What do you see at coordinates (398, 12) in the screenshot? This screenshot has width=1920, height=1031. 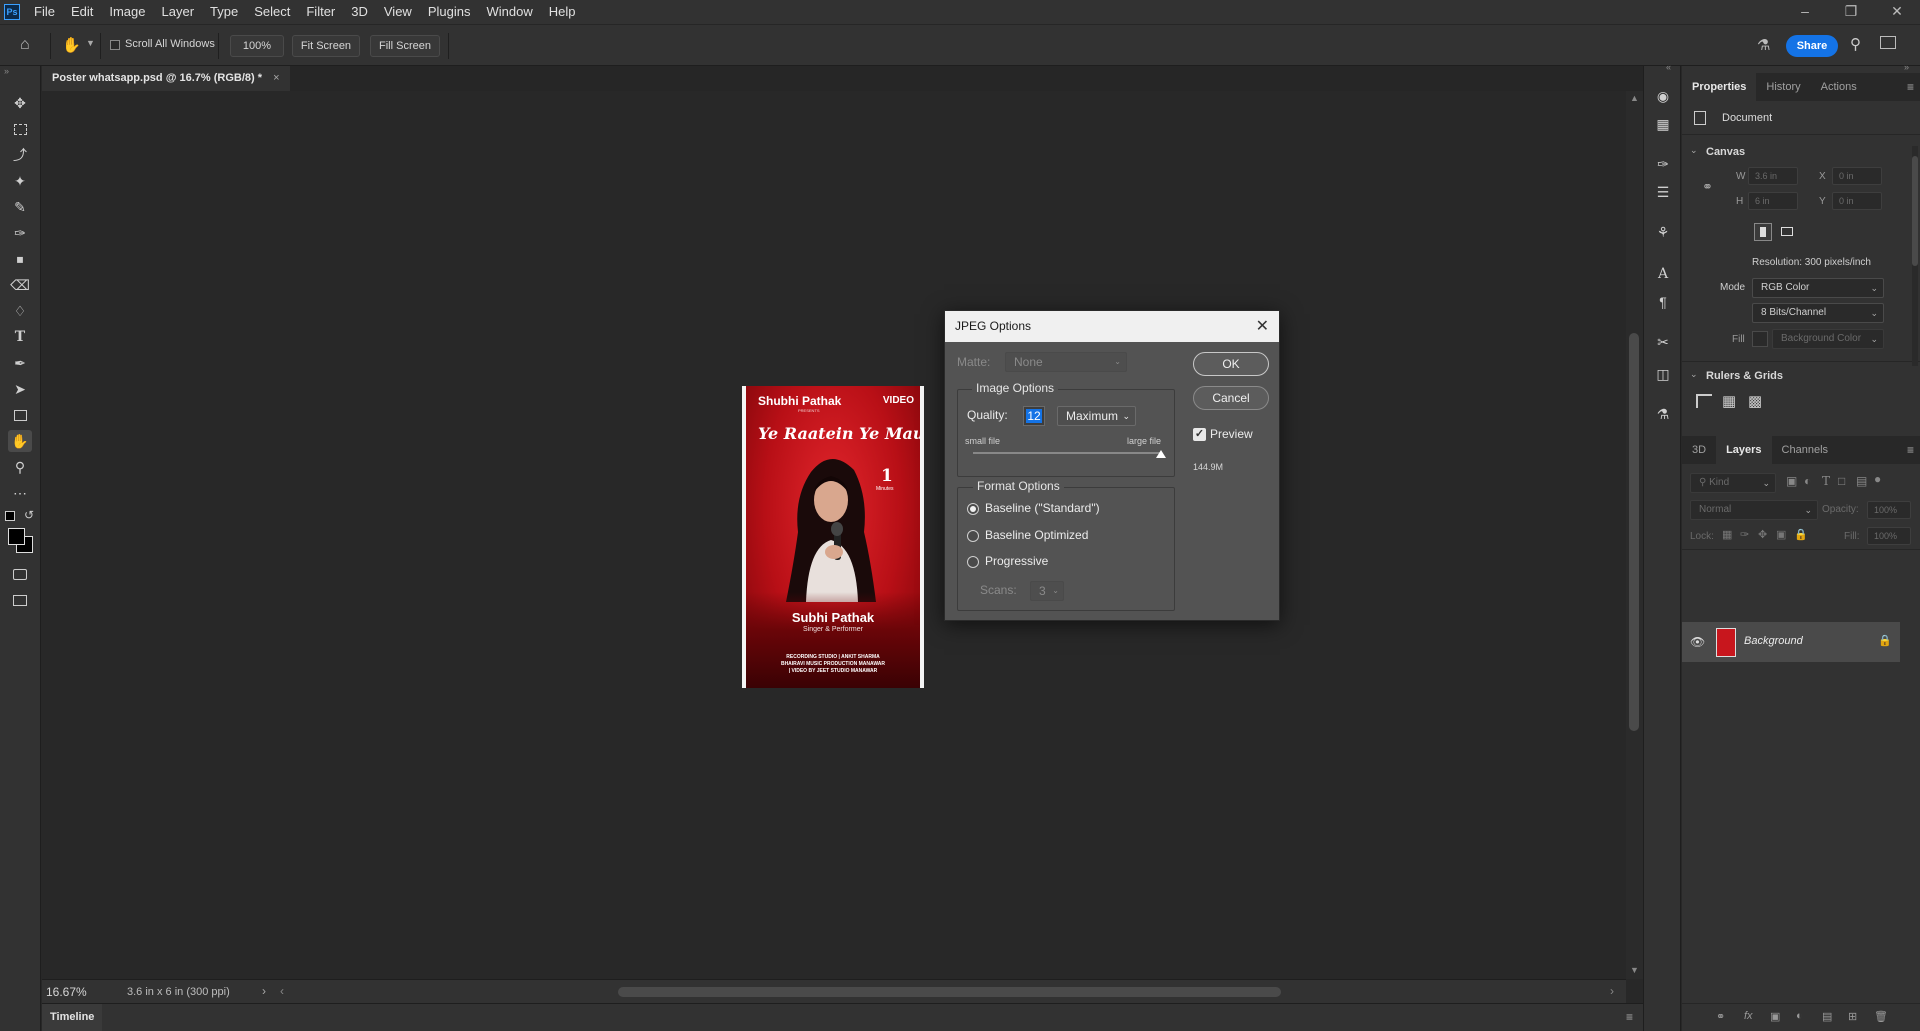 I see `menu-view: View` at bounding box center [398, 12].